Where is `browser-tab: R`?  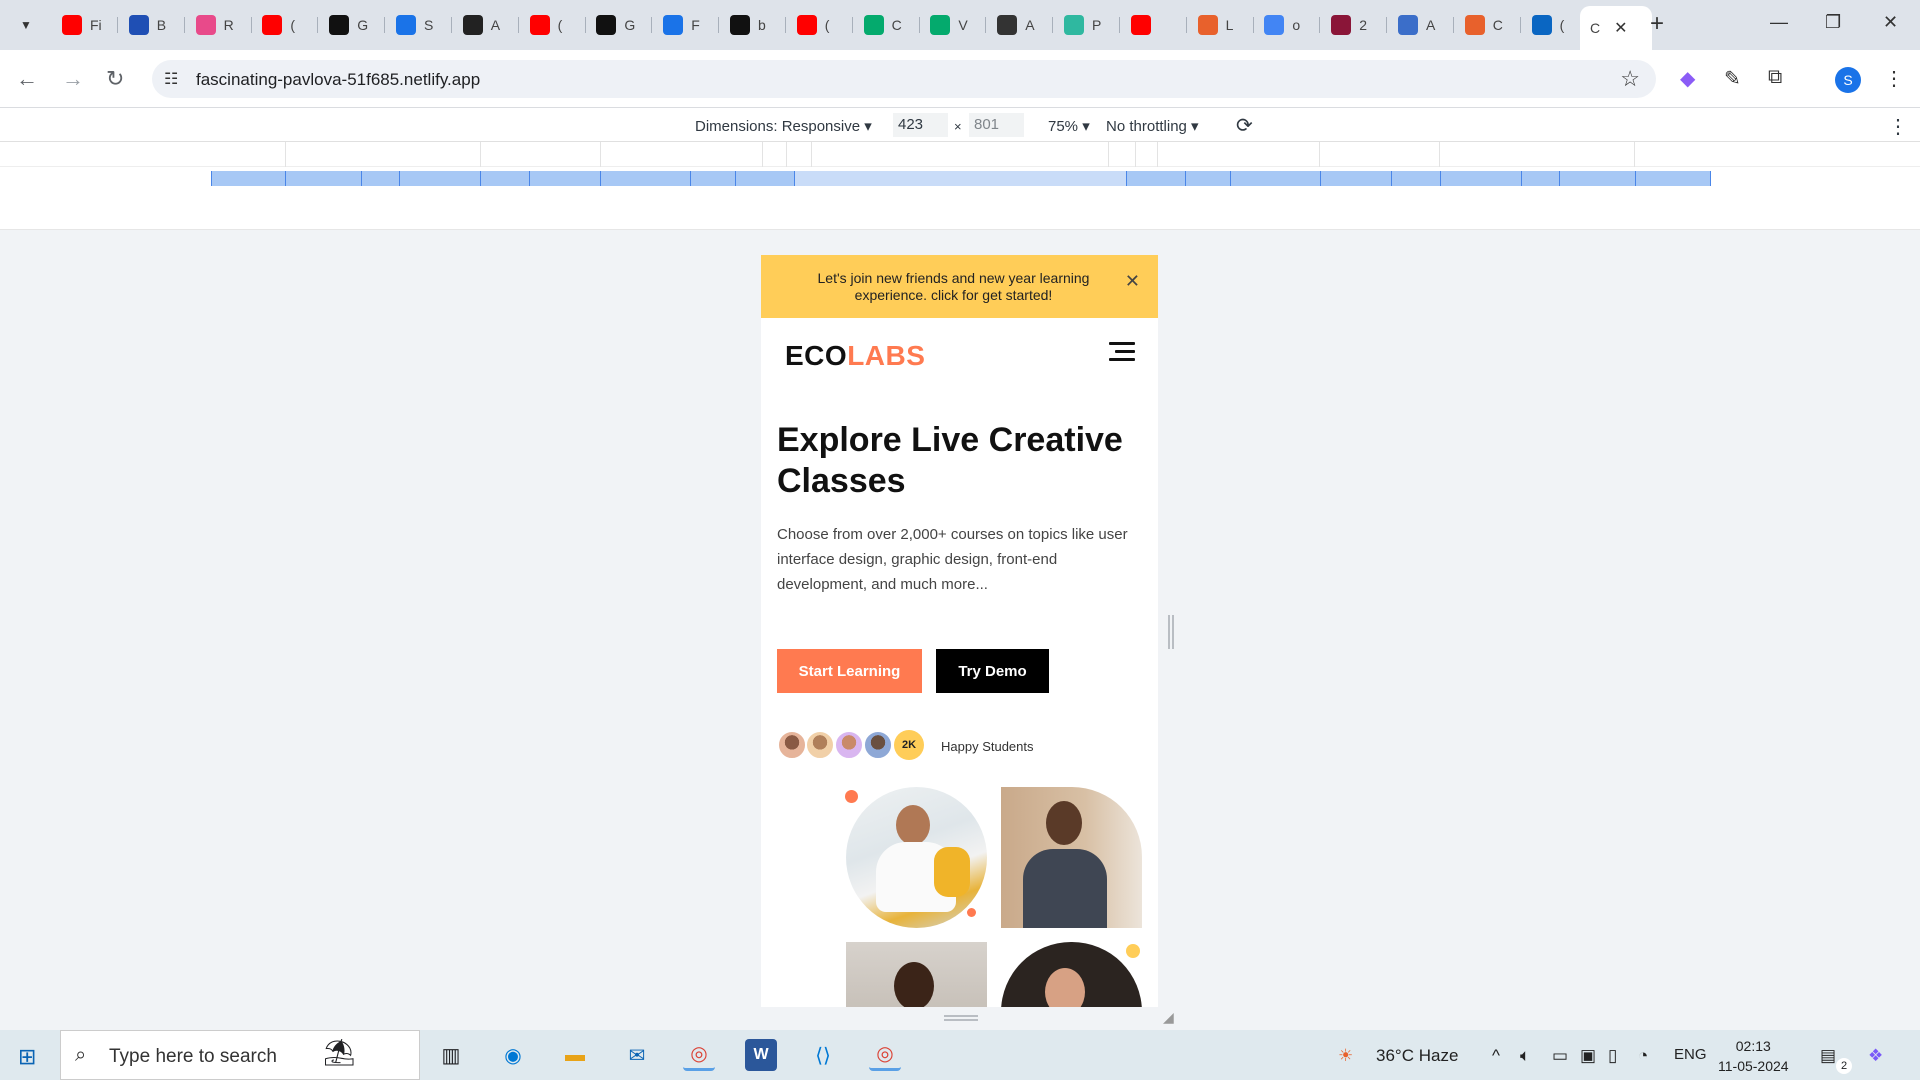 browser-tab: R is located at coordinates (219, 25).